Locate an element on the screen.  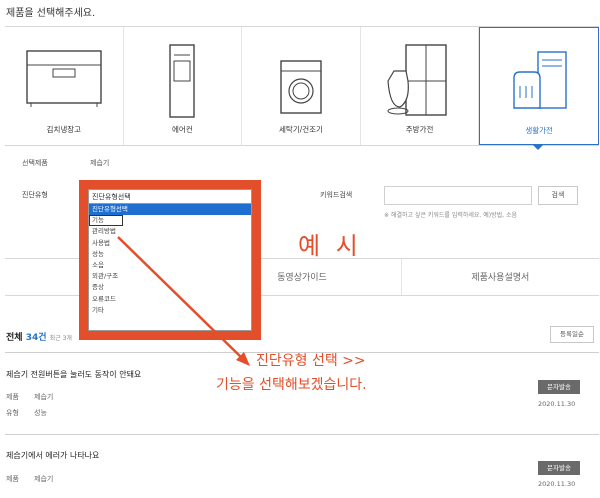
annotation-note-2: 기능을 선택해보겠습니다. is located at coordinates (291, 385).